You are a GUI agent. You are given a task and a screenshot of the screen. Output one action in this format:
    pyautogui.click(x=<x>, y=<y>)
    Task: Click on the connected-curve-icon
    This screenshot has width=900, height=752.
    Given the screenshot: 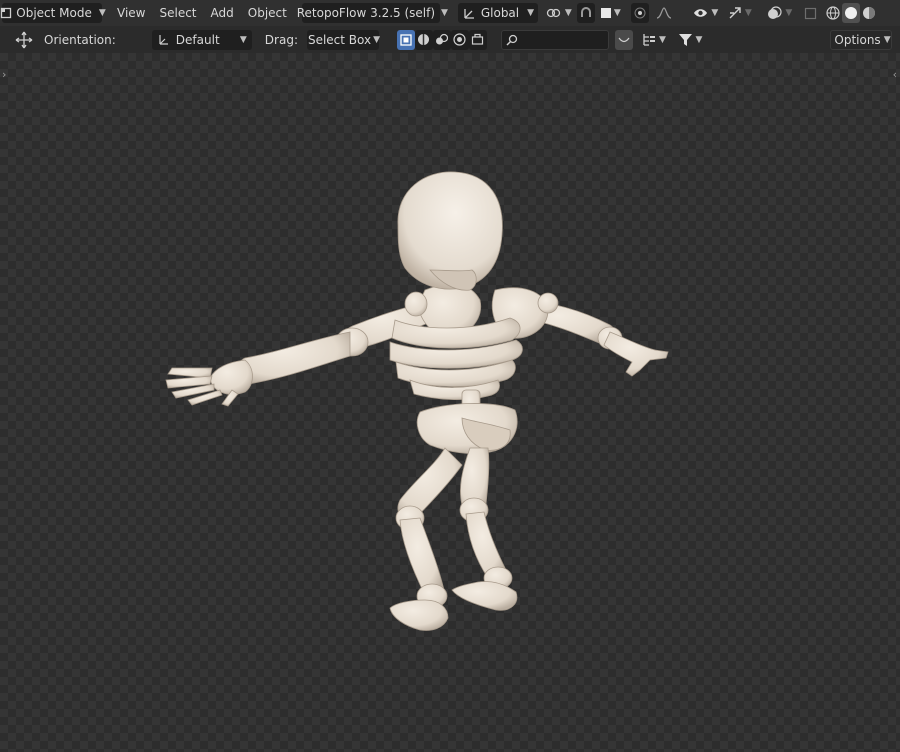 What is the action you would take?
    pyautogui.click(x=624, y=40)
    